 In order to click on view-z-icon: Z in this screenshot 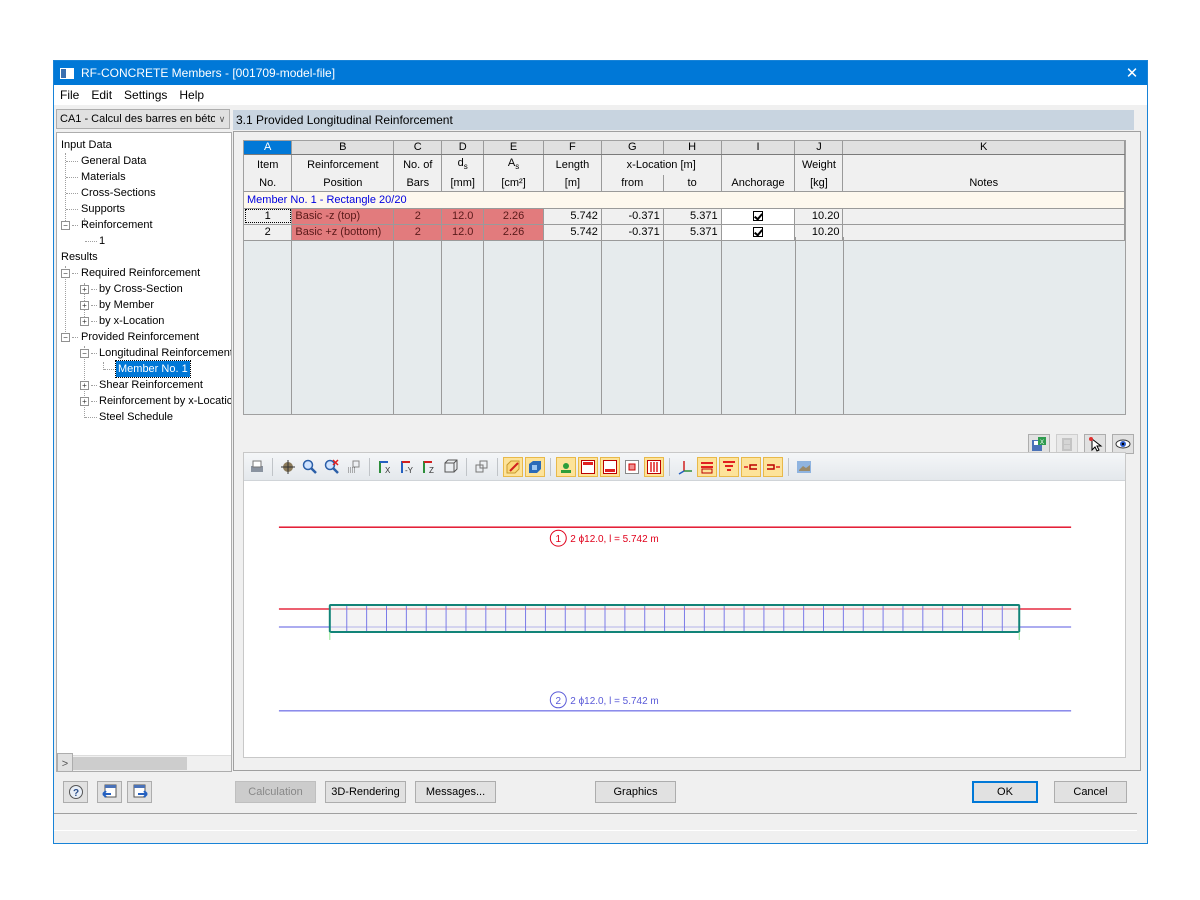, I will do `click(429, 467)`.